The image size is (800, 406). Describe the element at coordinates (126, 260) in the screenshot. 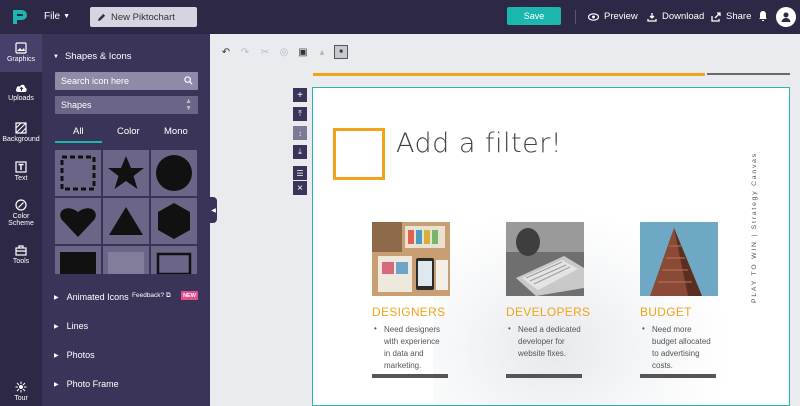

I see `shape-rectangle-light` at that location.